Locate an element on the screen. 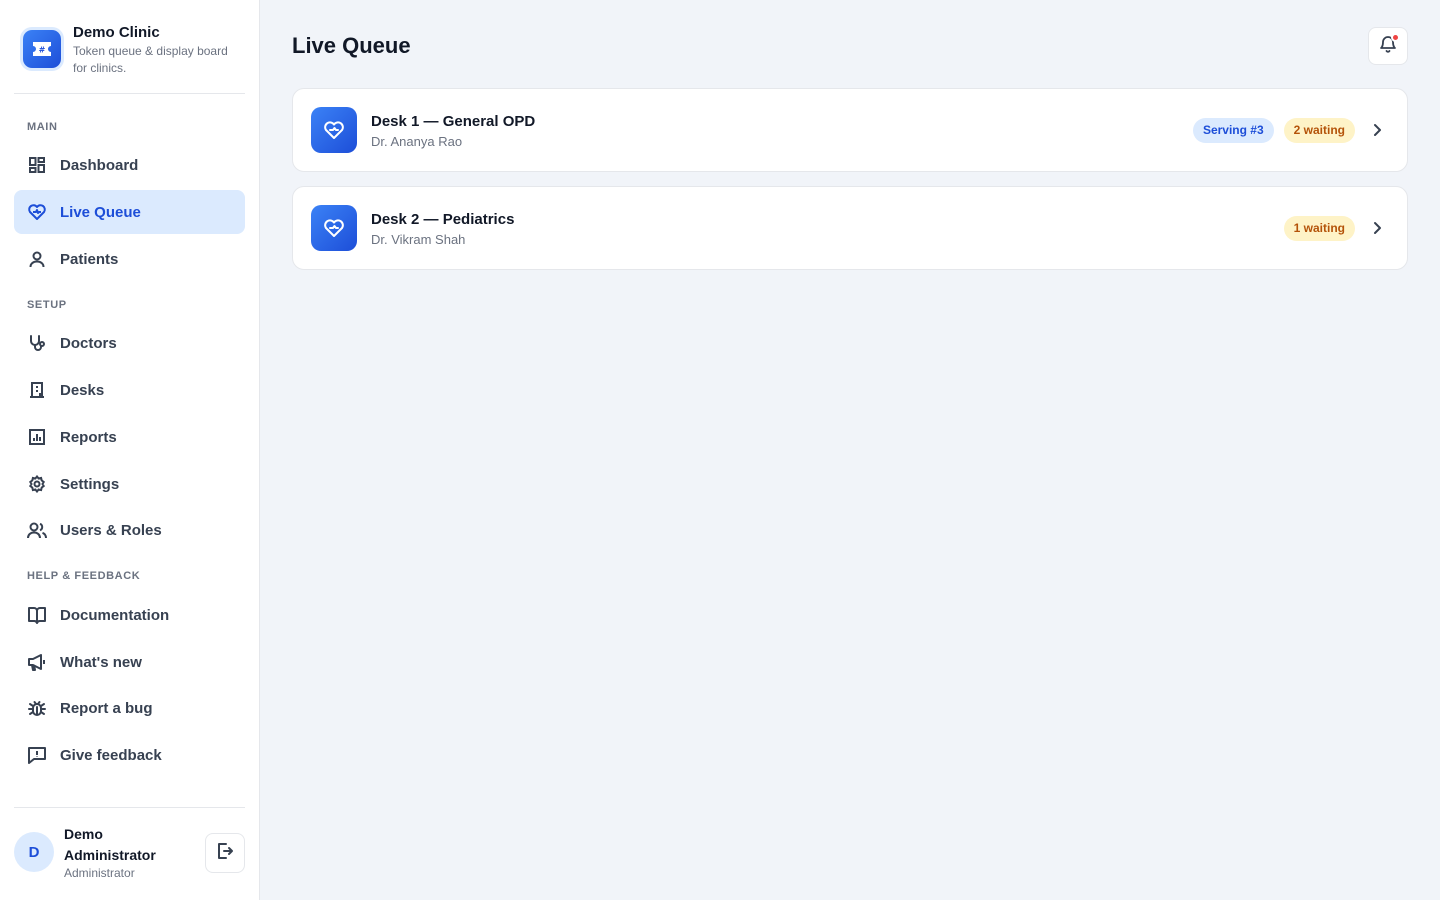 This screenshot has width=1440, height=900. section-label-setup: SETUP is located at coordinates (47, 305).